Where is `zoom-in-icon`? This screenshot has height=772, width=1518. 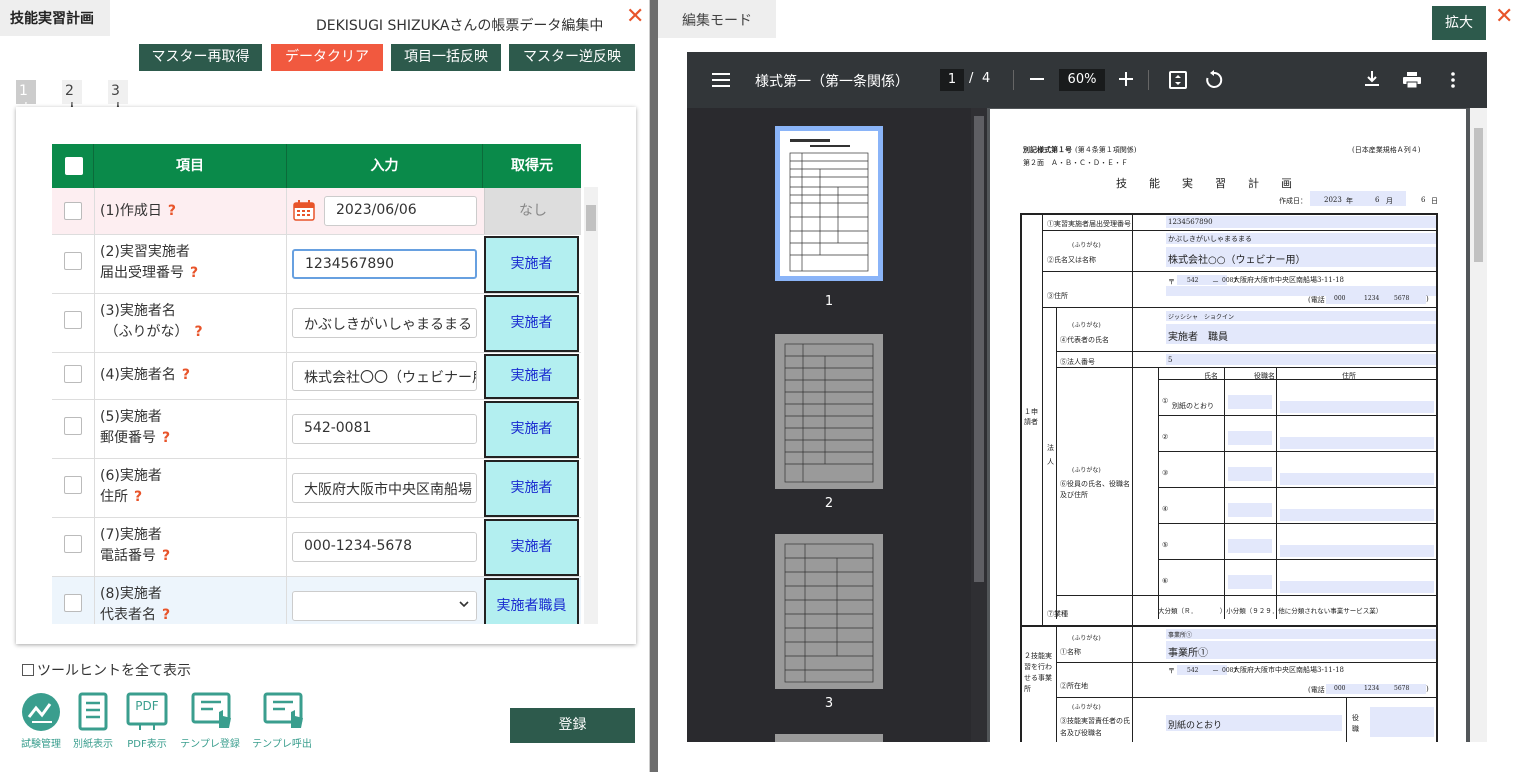 zoom-in-icon is located at coordinates (1126, 81).